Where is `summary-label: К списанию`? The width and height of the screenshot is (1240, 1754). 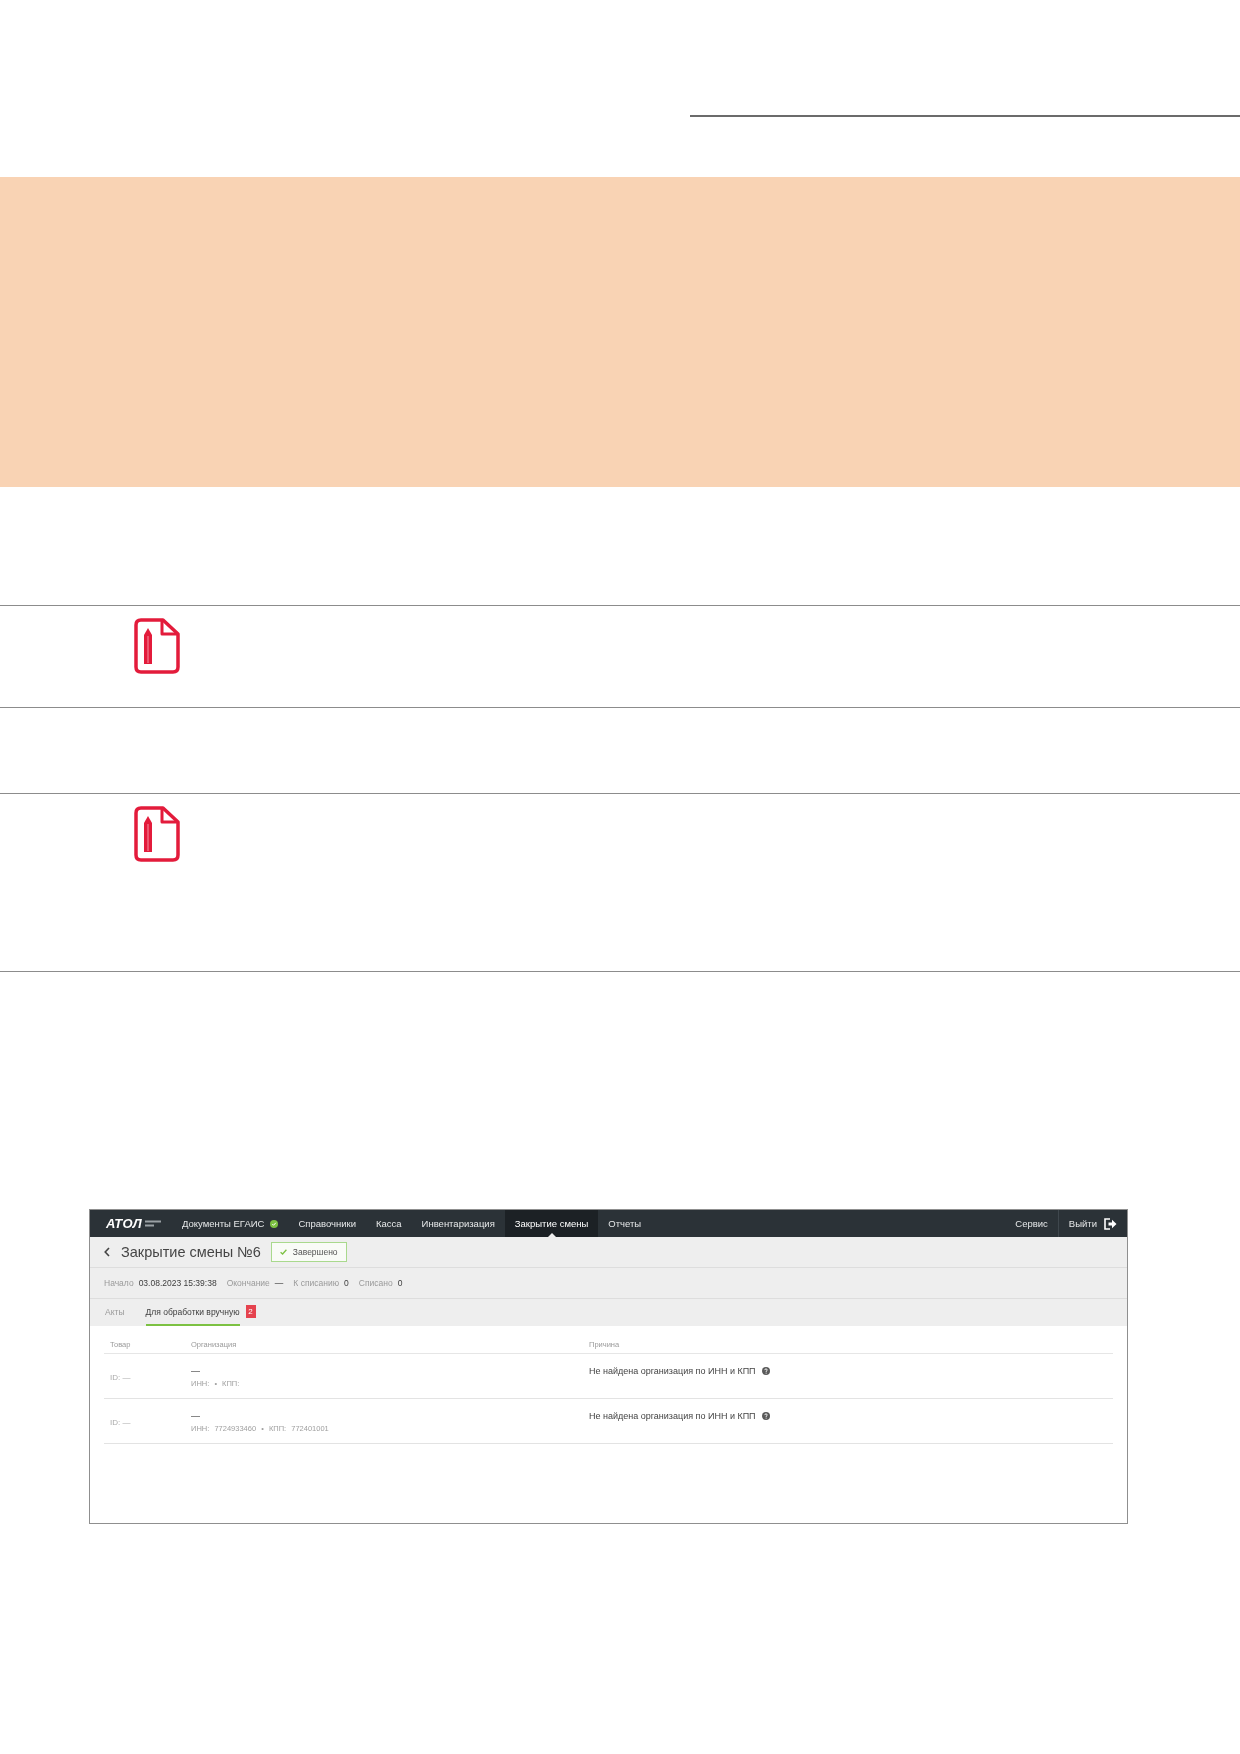
summary-label: К списанию is located at coordinates (316, 1283).